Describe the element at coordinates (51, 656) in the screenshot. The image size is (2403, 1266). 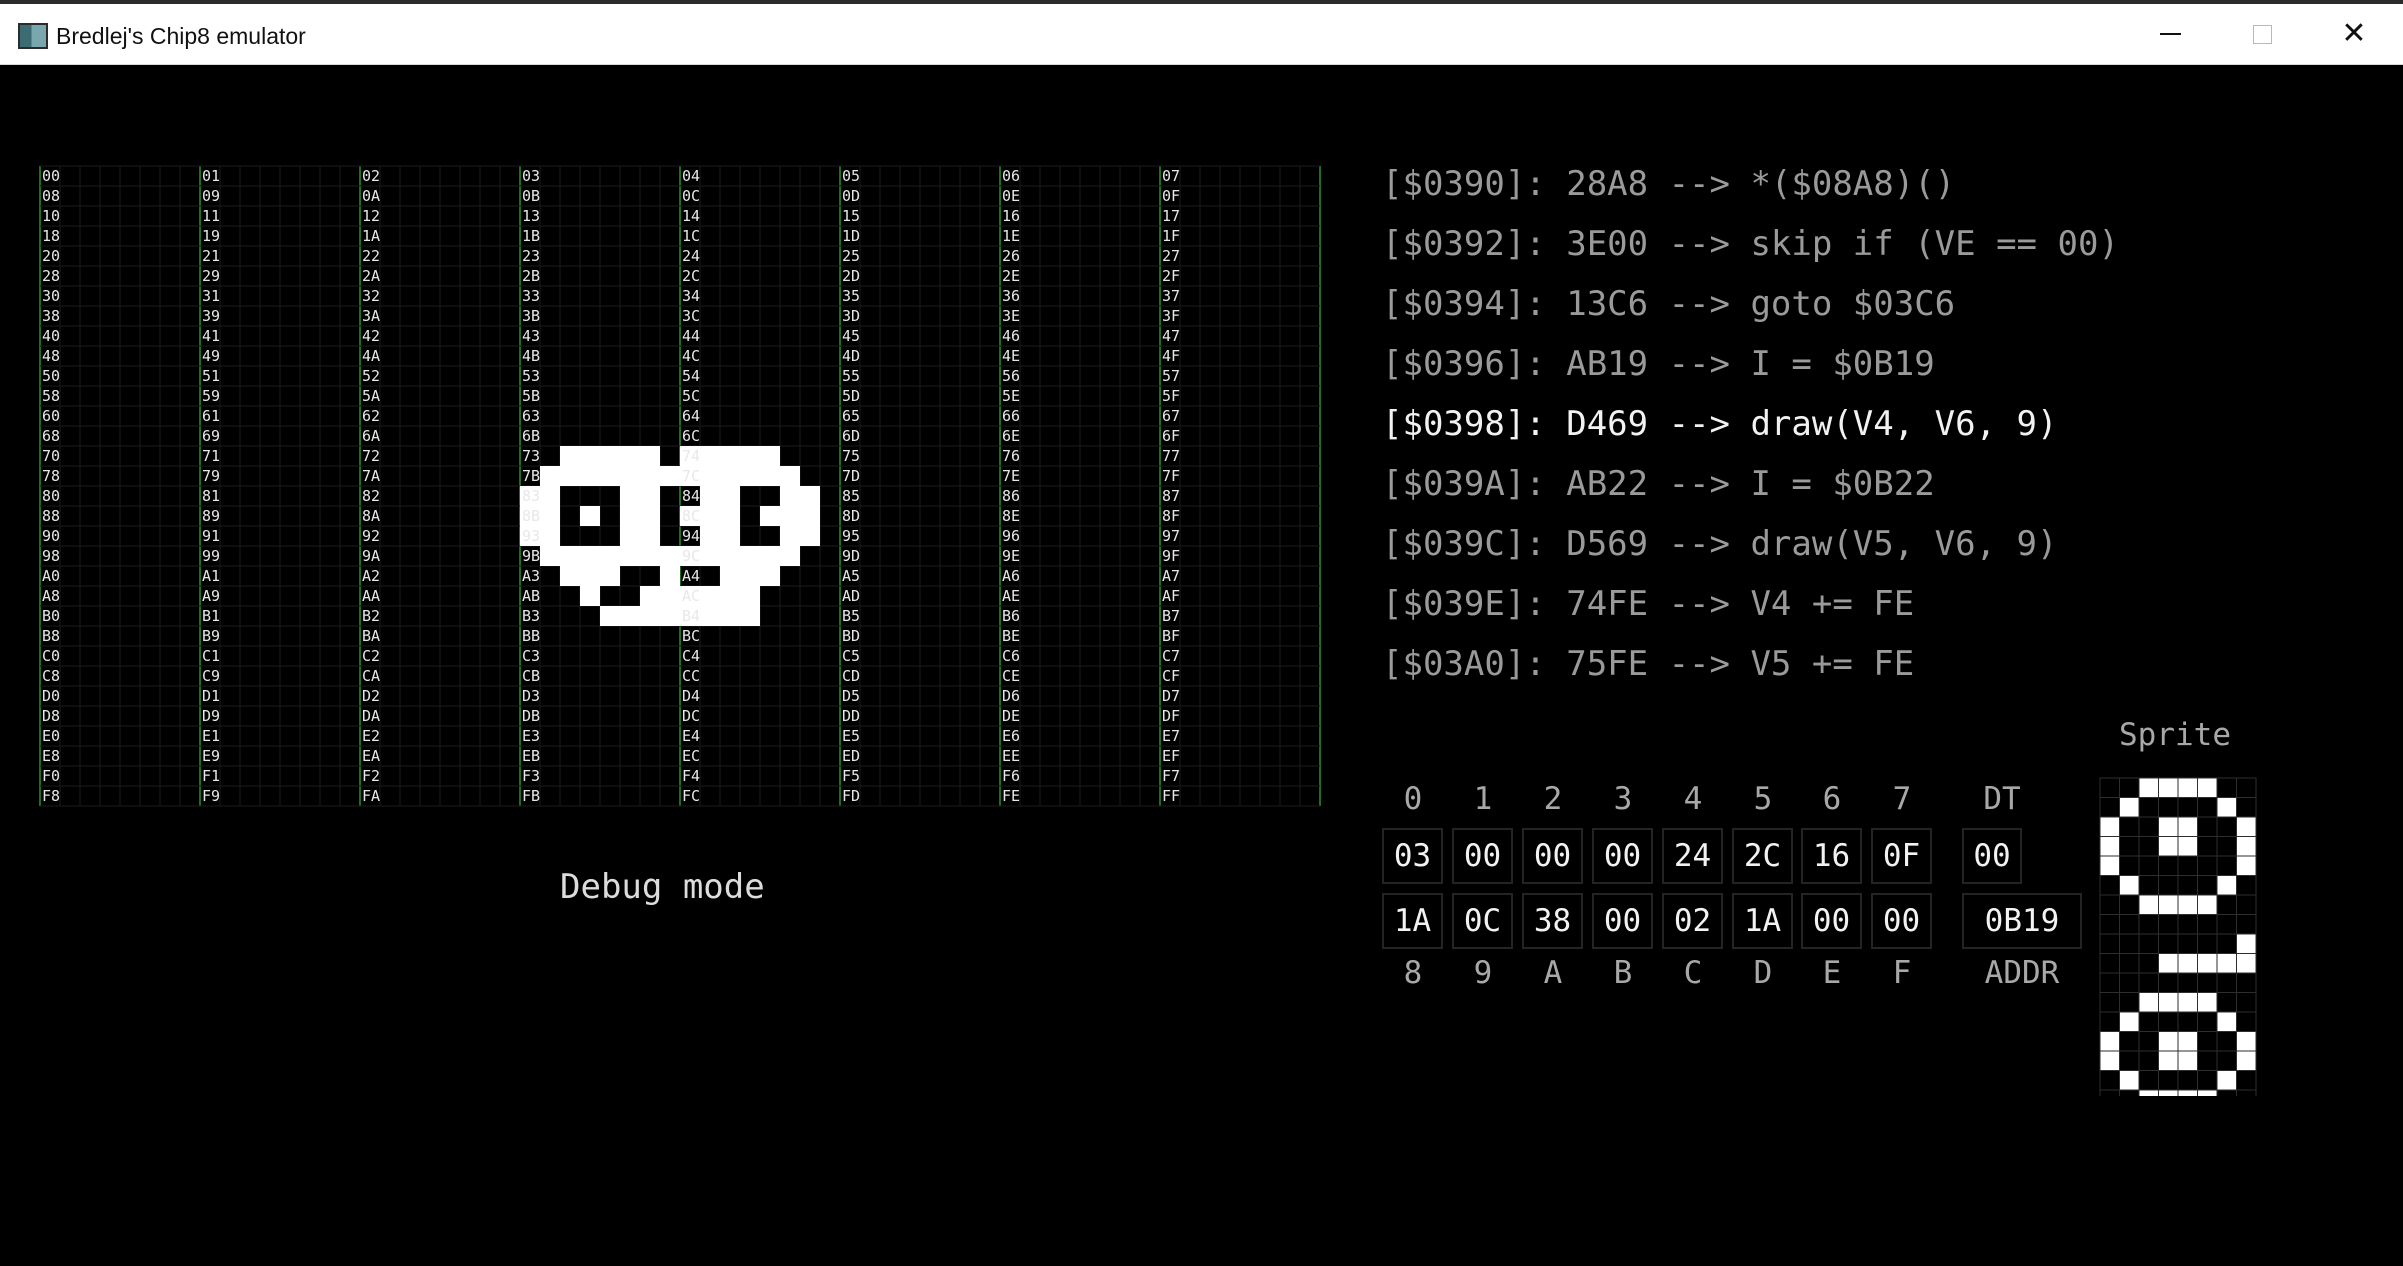
I see `memory-address-label: C0` at that location.